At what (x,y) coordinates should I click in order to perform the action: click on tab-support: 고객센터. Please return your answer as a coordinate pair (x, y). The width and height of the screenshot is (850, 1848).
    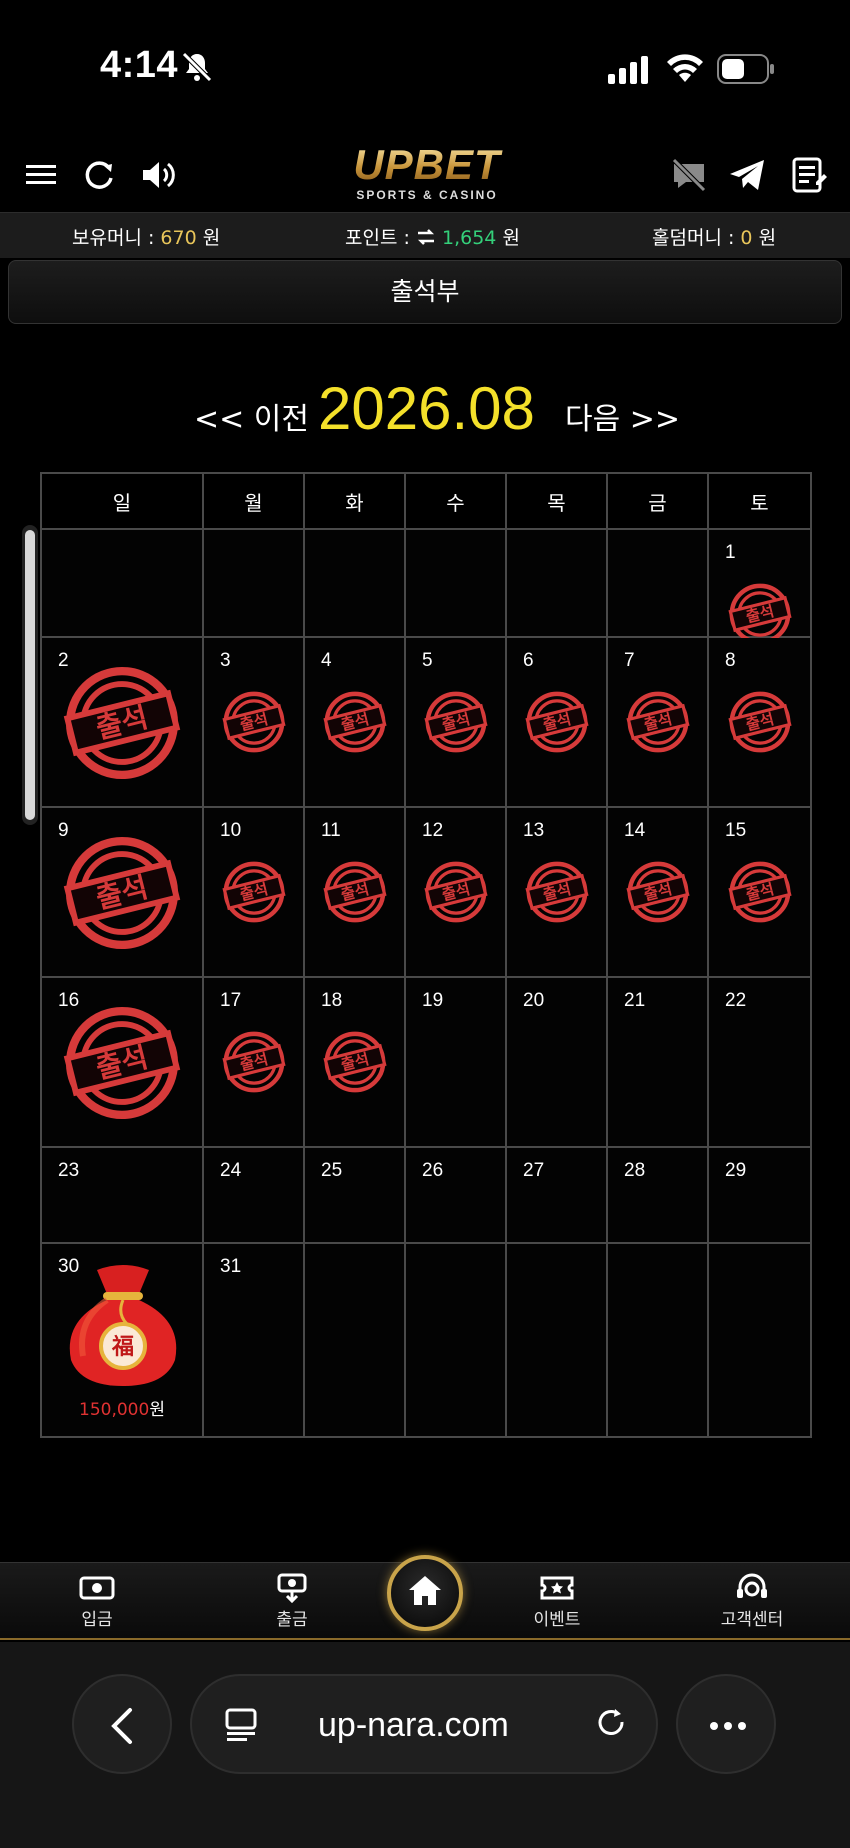
    Looking at the image, I should click on (752, 1601).